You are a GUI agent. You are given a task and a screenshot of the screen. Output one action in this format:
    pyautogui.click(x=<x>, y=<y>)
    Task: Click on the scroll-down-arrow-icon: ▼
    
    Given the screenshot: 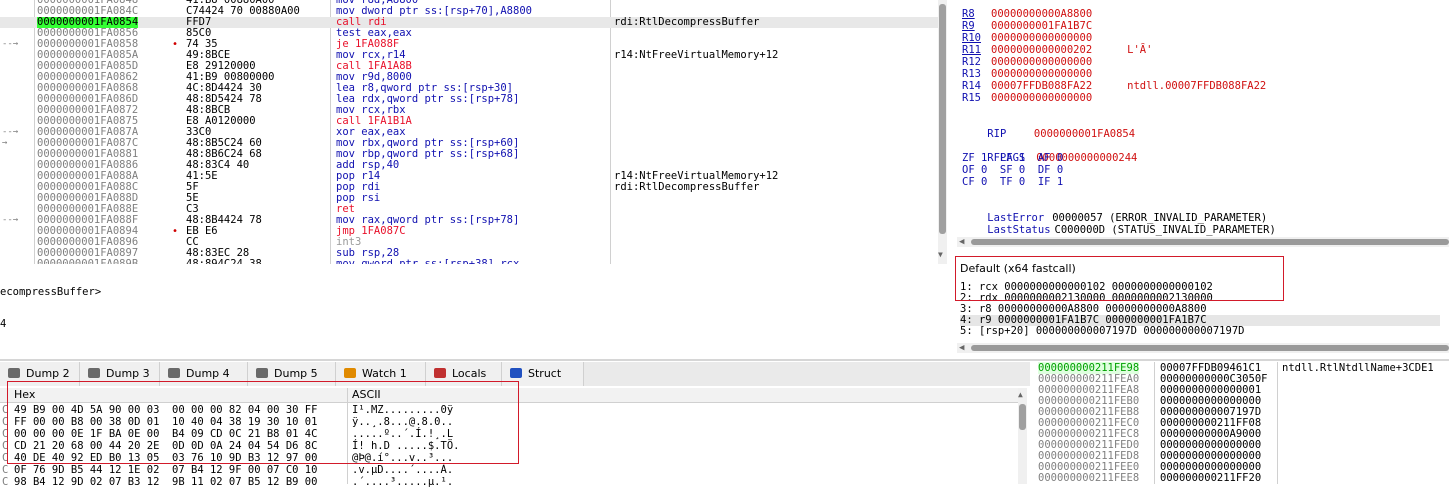 What is the action you would take?
    pyautogui.click(x=940, y=254)
    